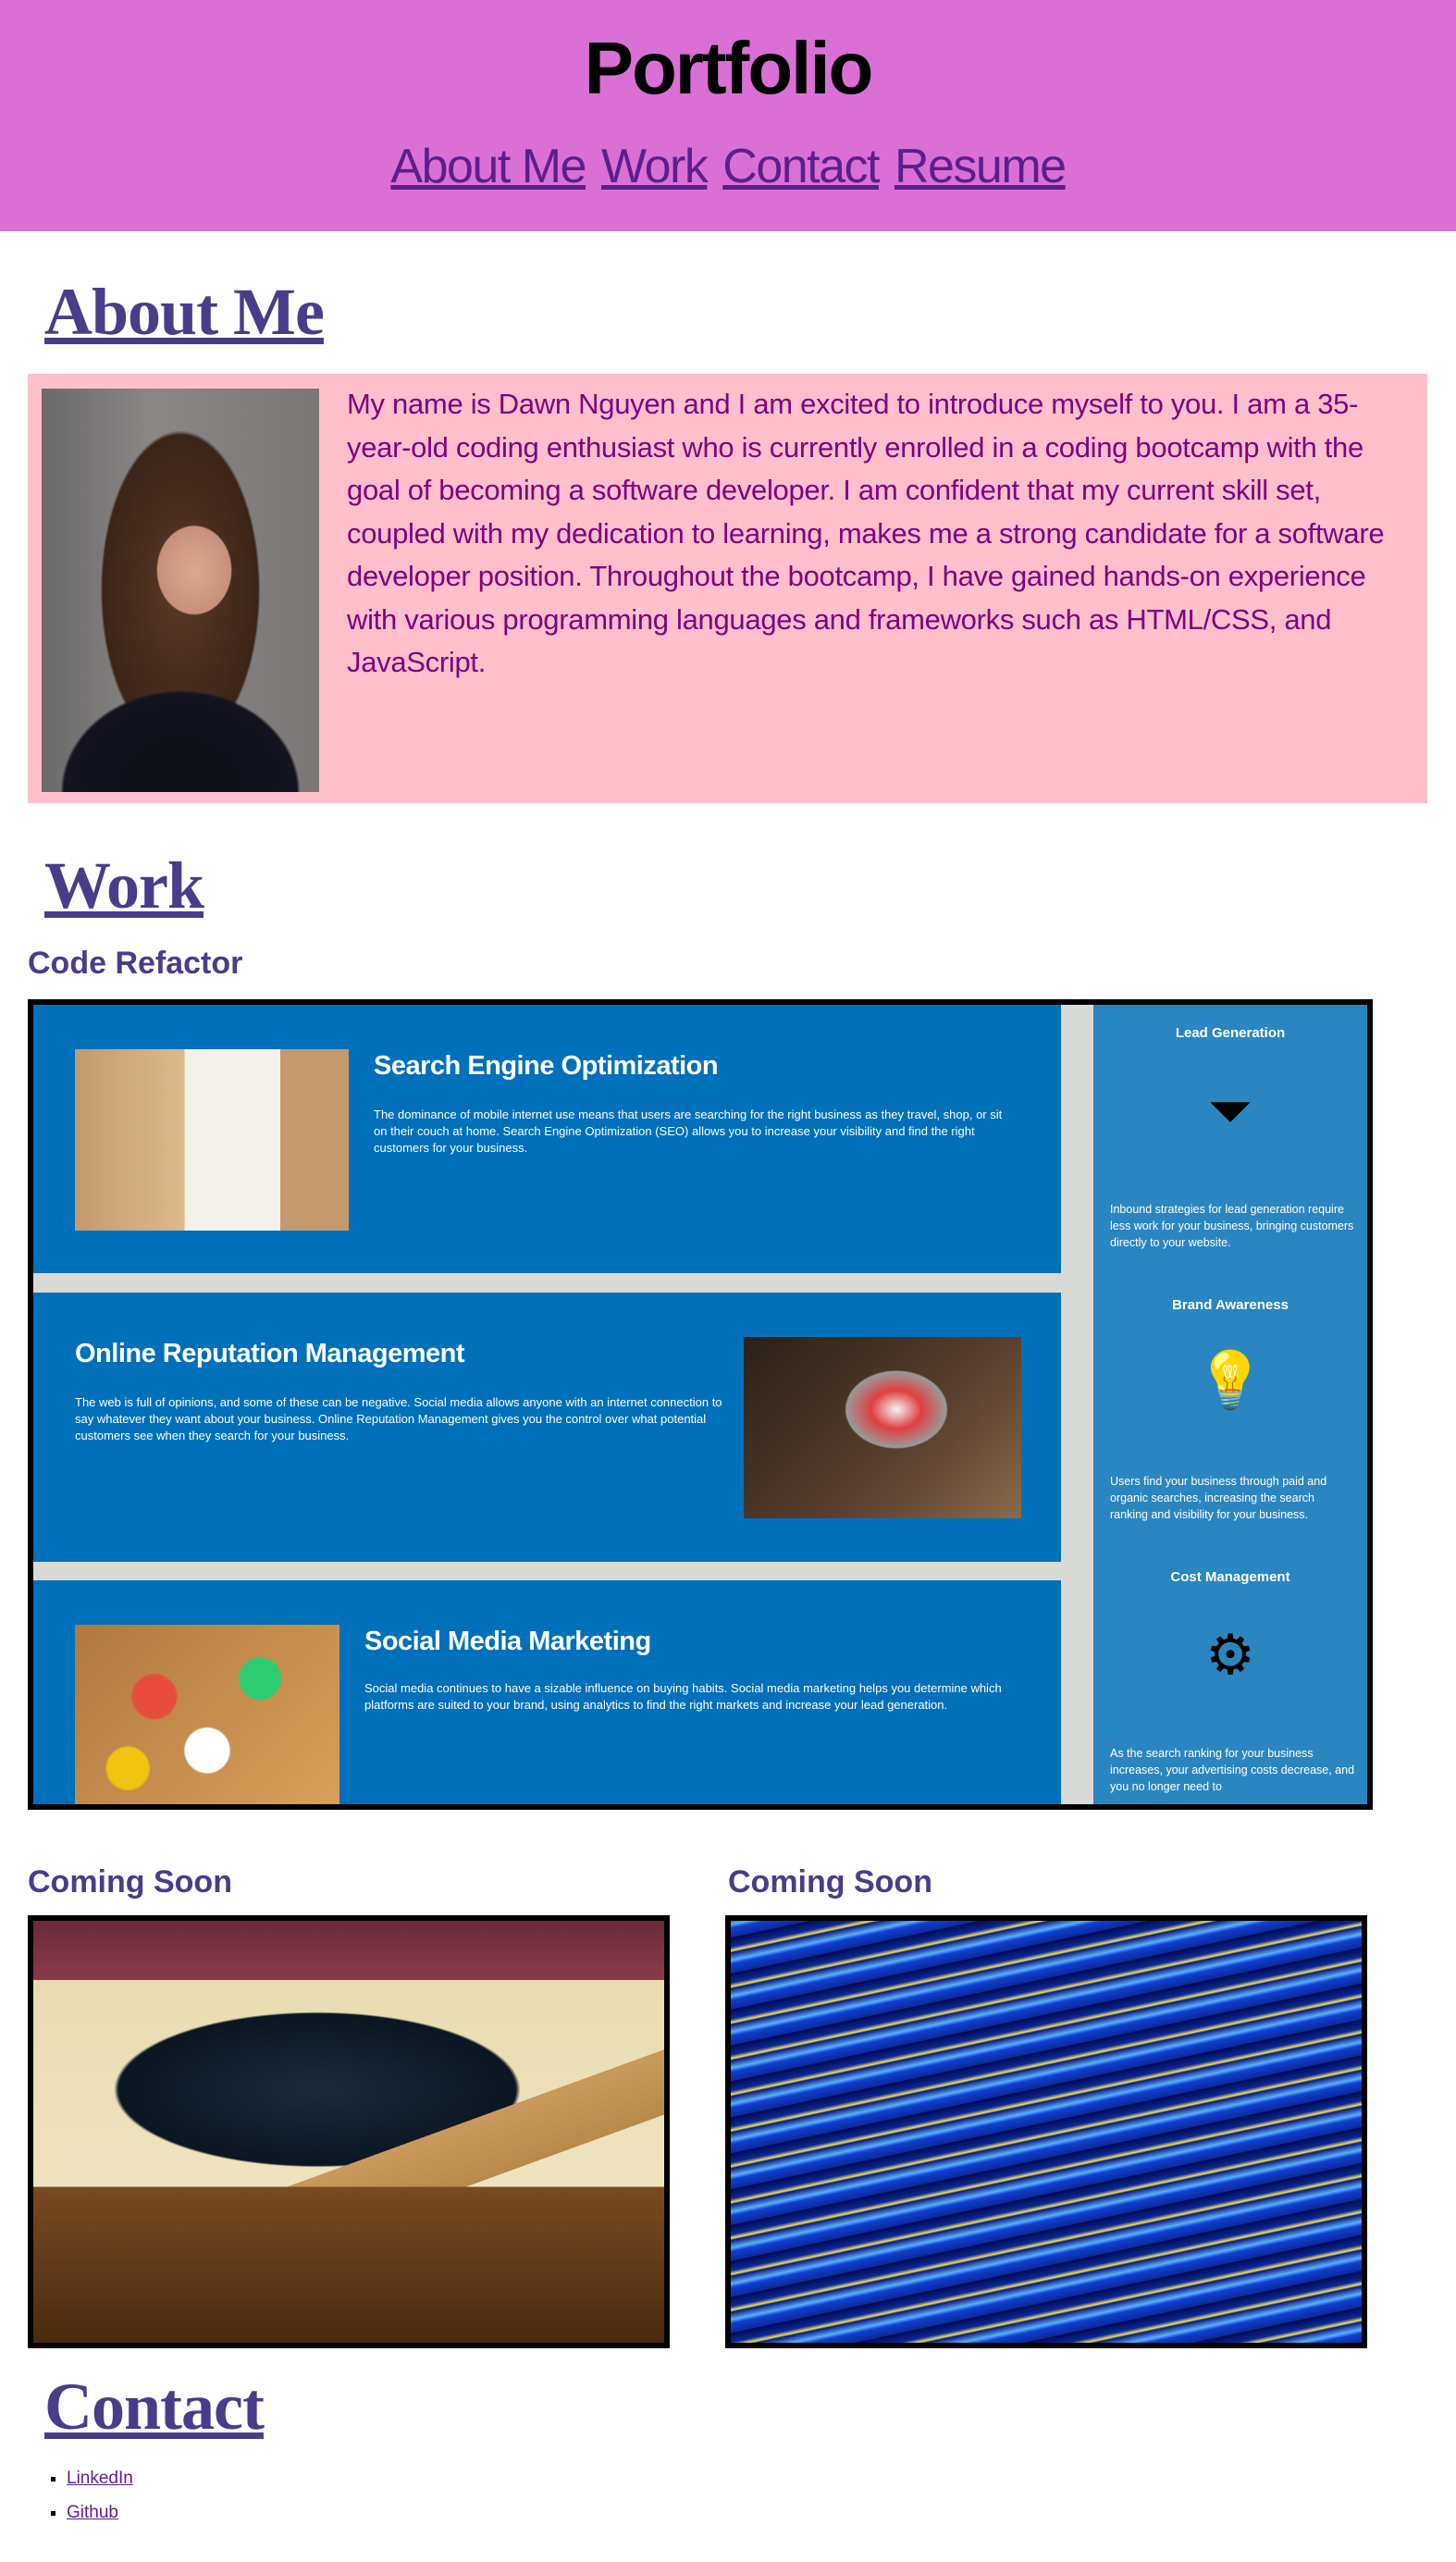 This screenshot has width=1456, height=2562. What do you see at coordinates (92, 2512) in the screenshot?
I see `github-link: Github` at bounding box center [92, 2512].